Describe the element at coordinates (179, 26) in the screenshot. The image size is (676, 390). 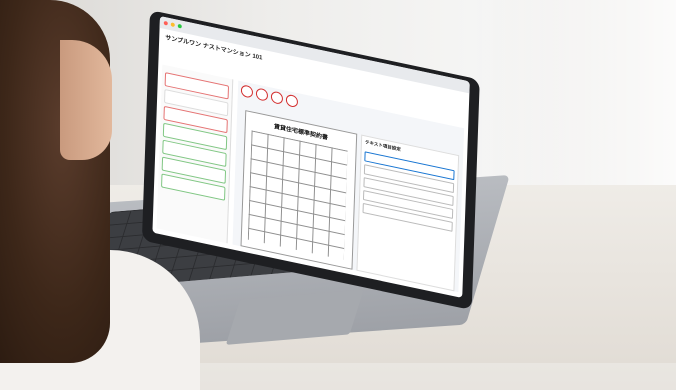
I see `maximize-dot-icon` at that location.